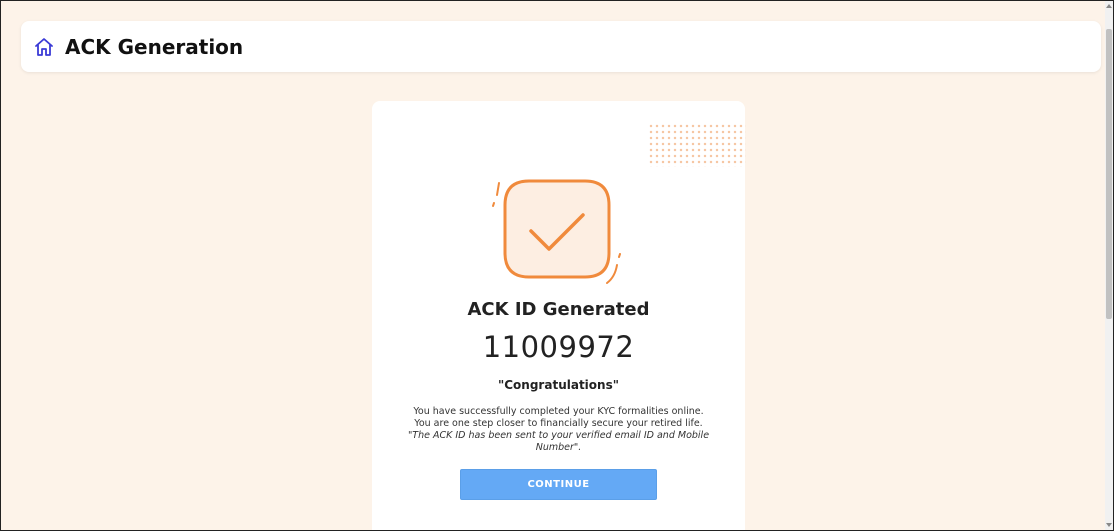  Describe the element at coordinates (558, 309) in the screenshot. I see `ack-heading: ACK ID Generated` at that location.